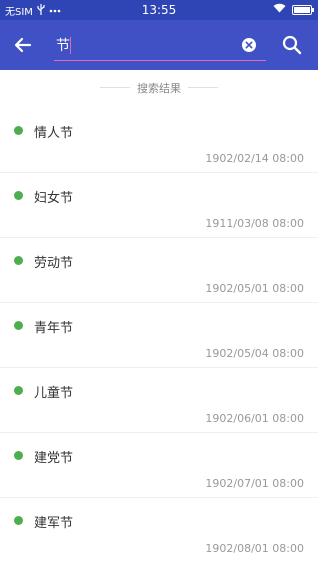  I want to click on search-button, so click(292, 45).